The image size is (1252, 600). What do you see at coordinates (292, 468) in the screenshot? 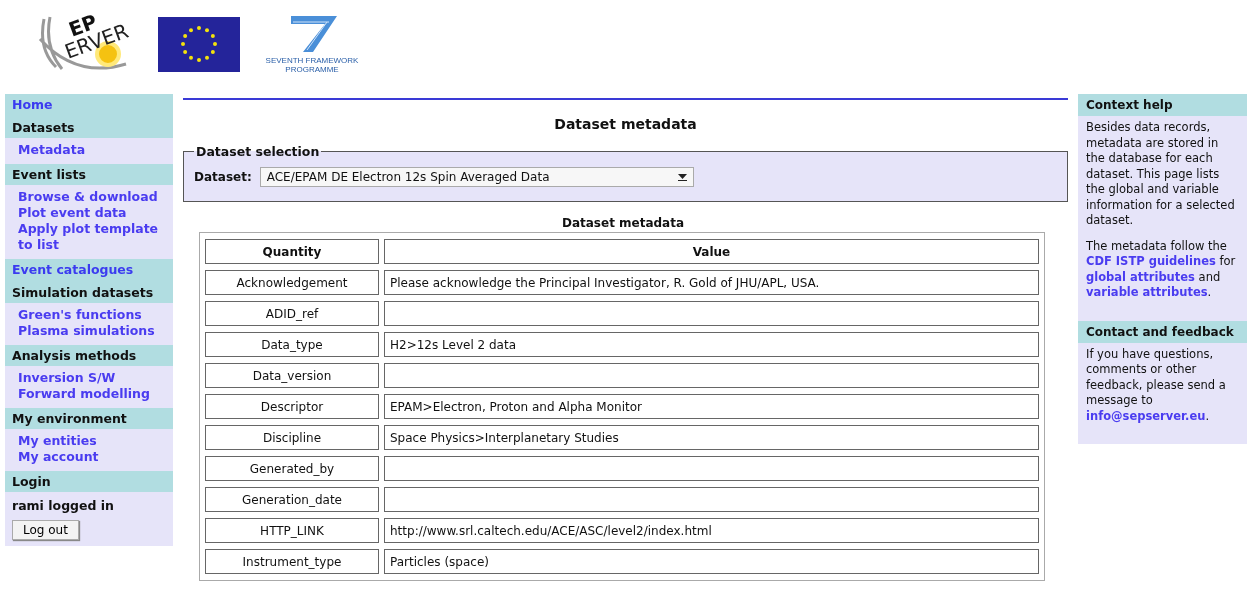
I see `table-cell: Generated_by` at bounding box center [292, 468].